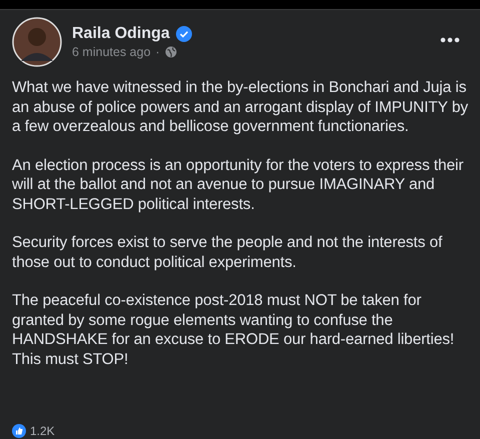 The height and width of the screenshot is (439, 480). I want to click on post-paragraph: What we have witnessed in the by-elections in Bonchari and Juja is an abuse of police powers and an arrogant display of IMPUNITY by a few overzealous and bellicose government functionaries., so click(240, 107).